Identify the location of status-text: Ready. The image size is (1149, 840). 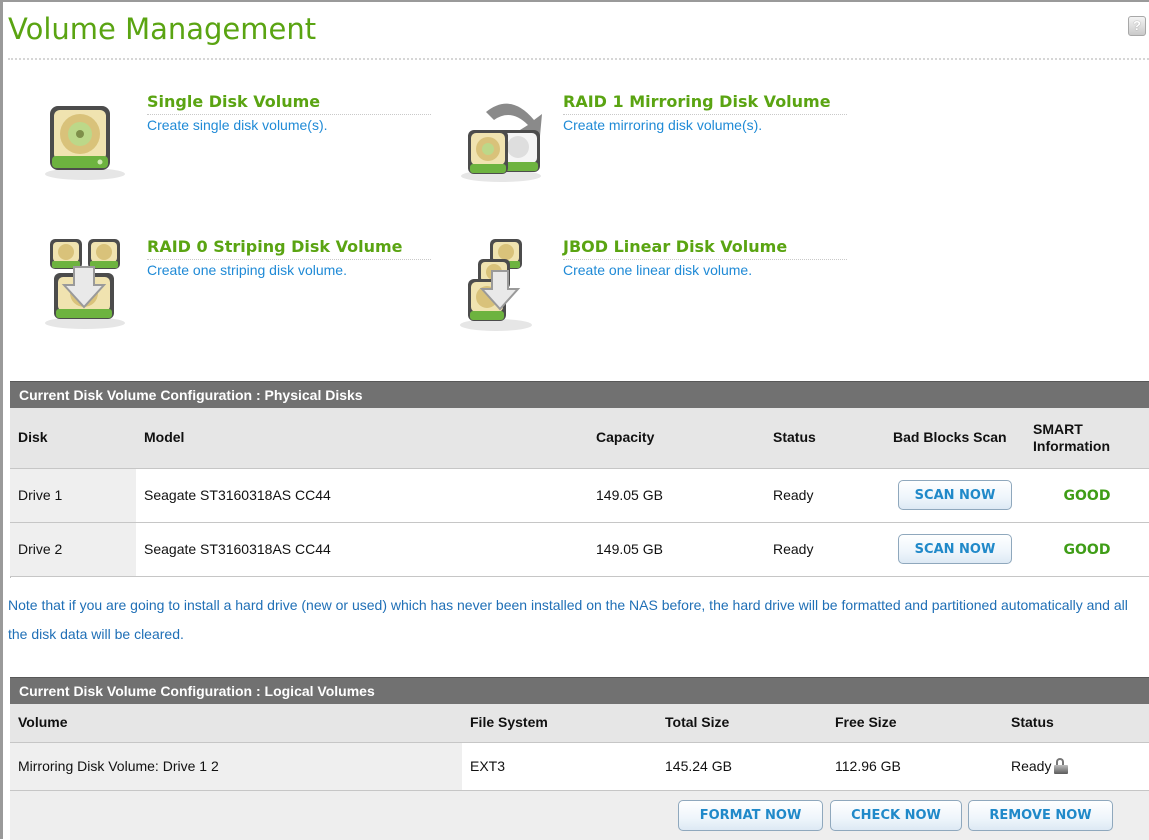
(1031, 766).